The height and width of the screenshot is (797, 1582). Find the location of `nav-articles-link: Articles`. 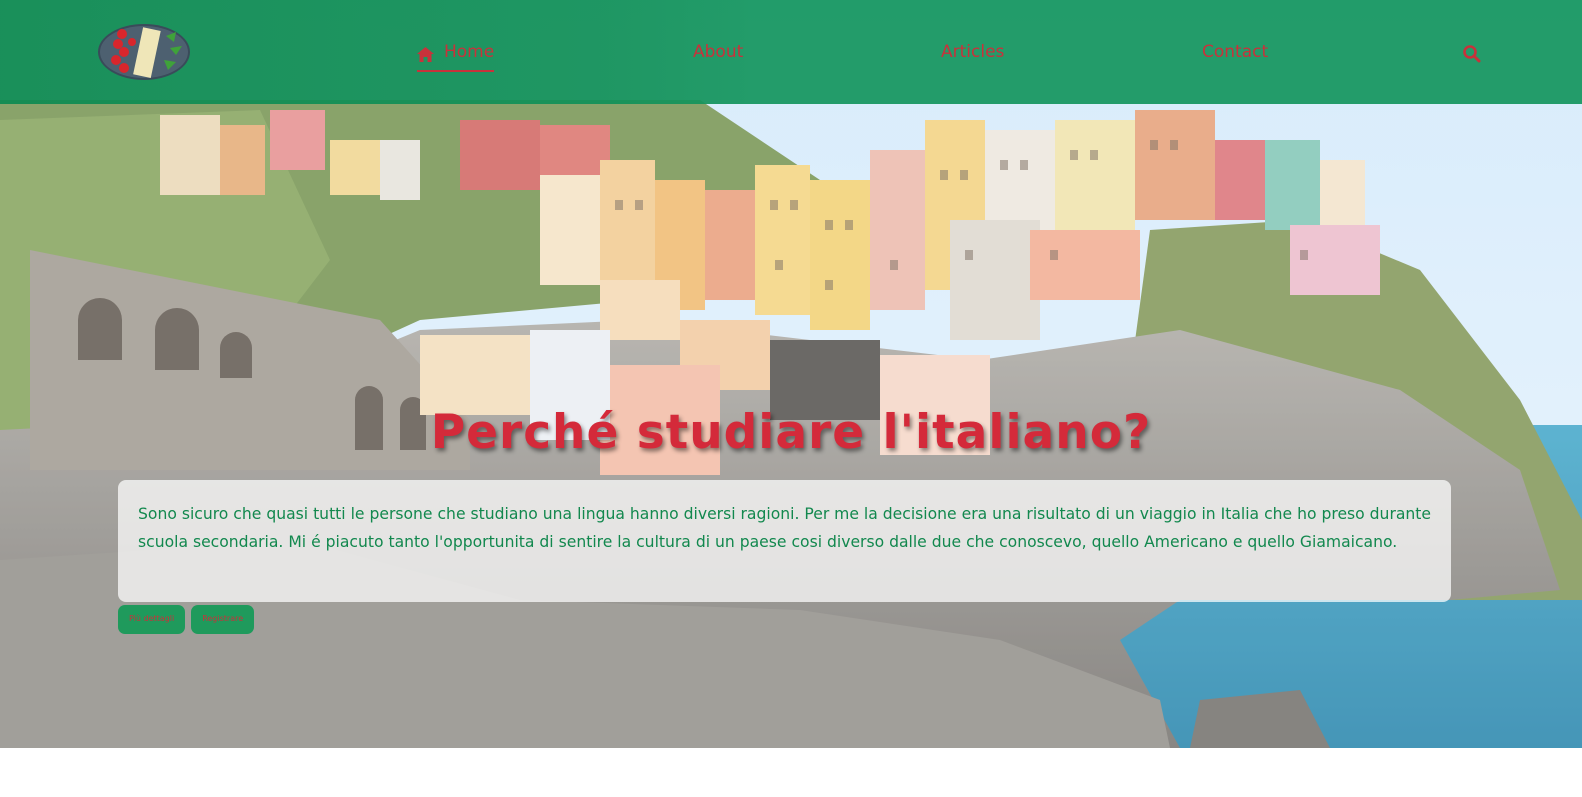

nav-articles-link: Articles is located at coordinates (972, 52).